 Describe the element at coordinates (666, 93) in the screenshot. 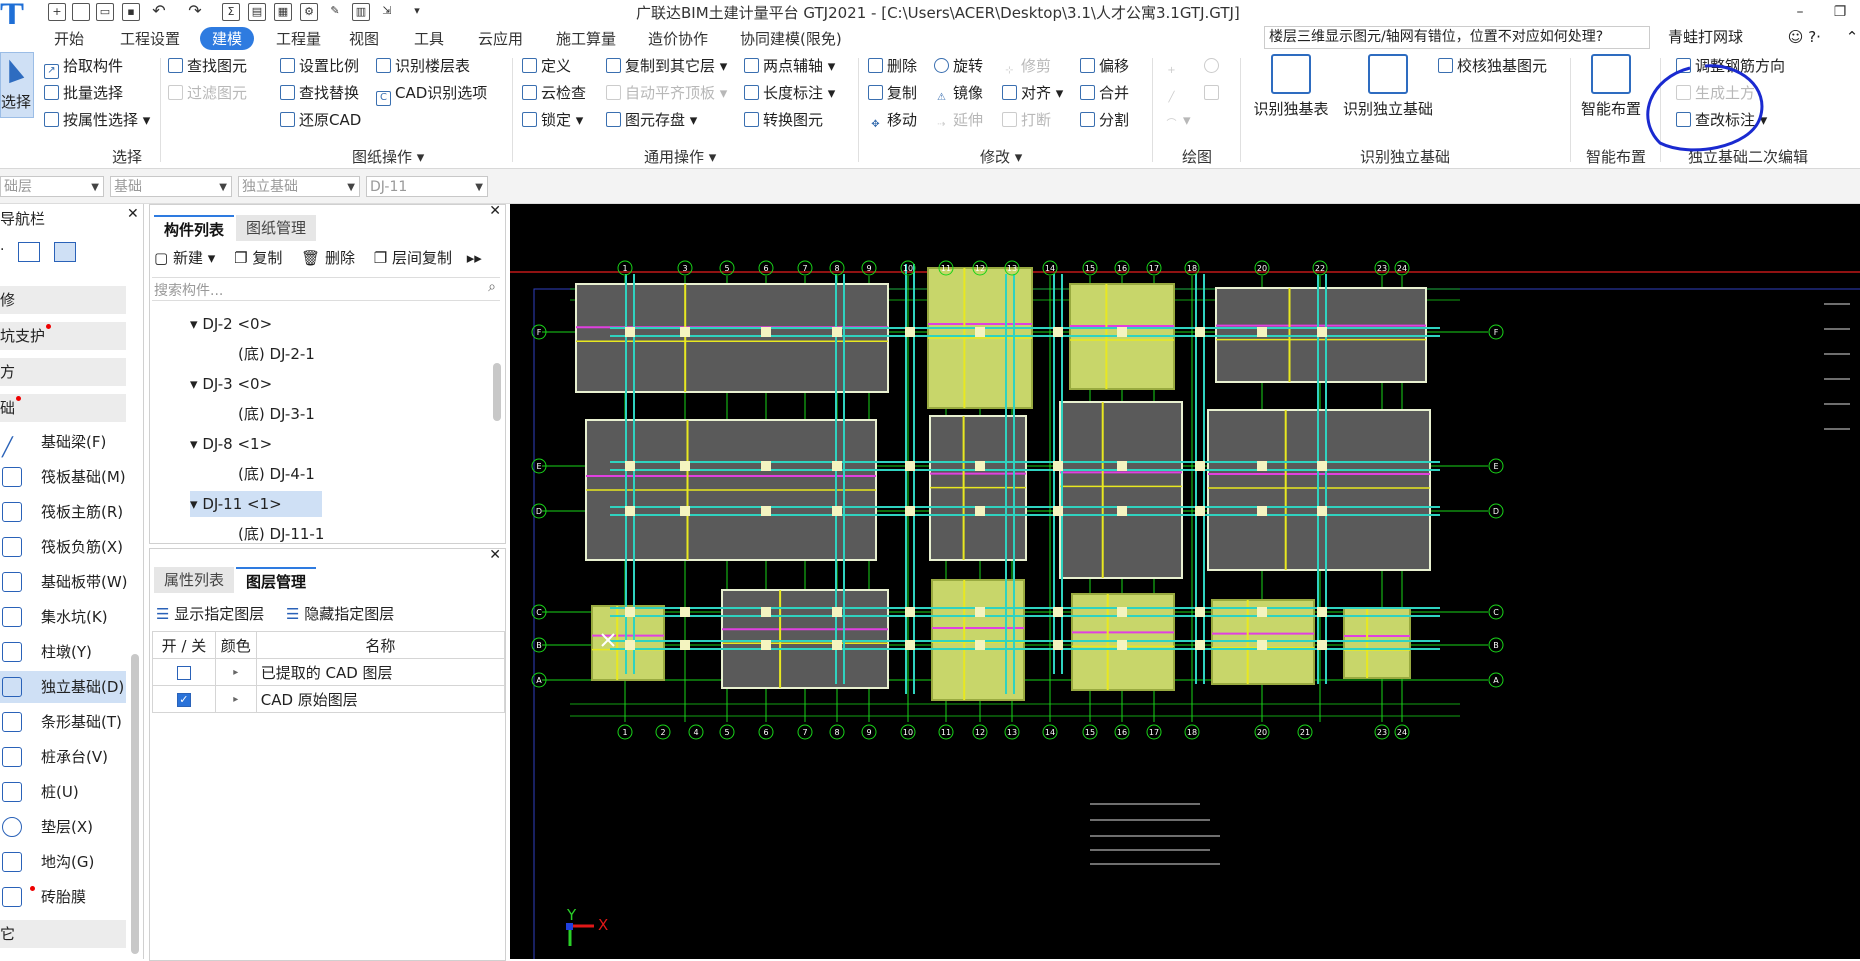

I see `auto-flat-button: 自动平齐顶板 ▾` at that location.